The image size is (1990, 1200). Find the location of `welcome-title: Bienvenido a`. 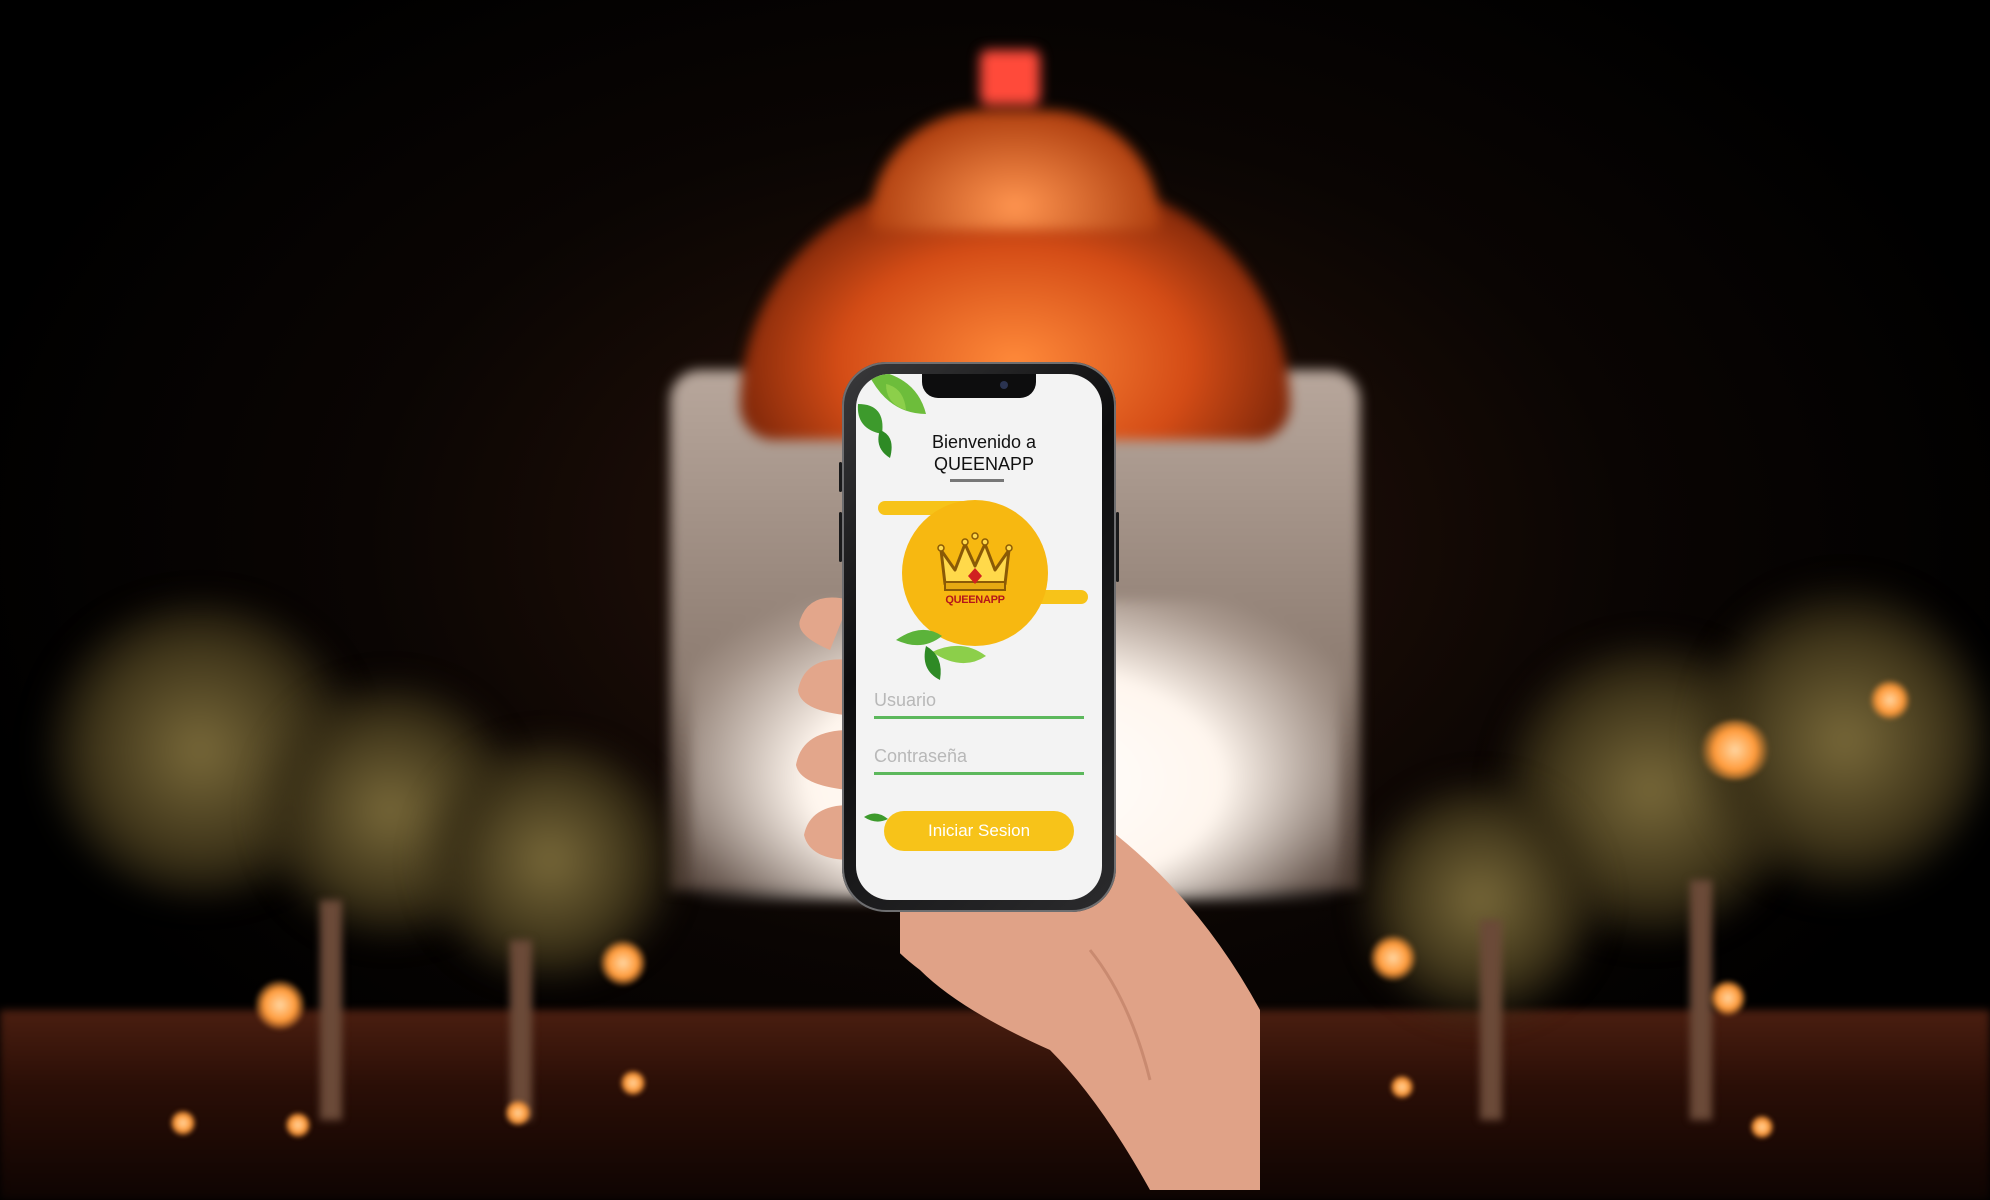

welcome-title: Bienvenido a is located at coordinates (984, 442).